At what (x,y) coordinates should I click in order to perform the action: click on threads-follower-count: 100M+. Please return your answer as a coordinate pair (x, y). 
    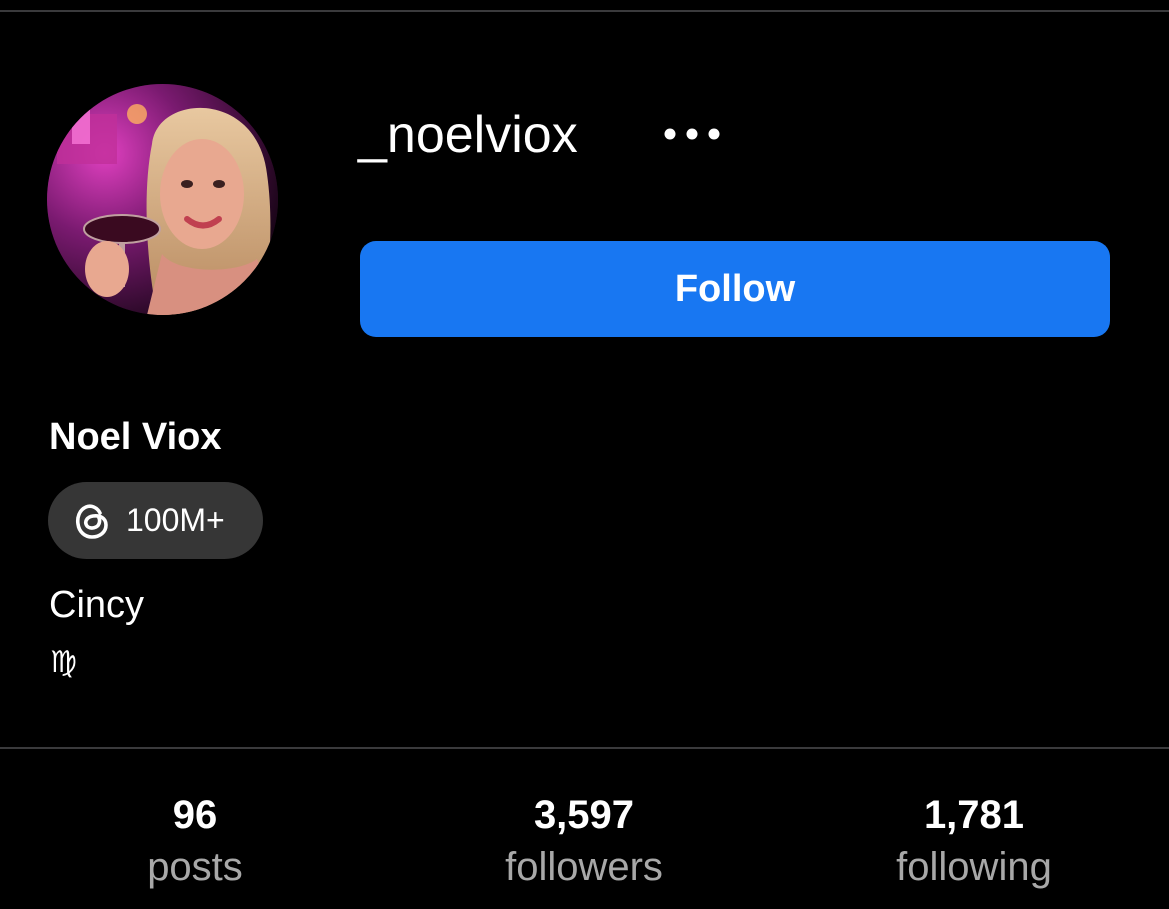
    Looking at the image, I should click on (175, 520).